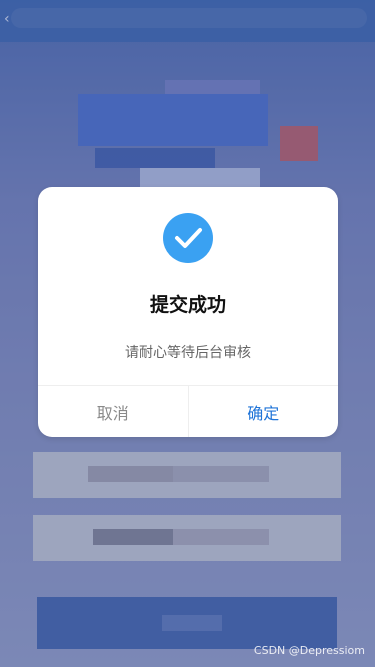  I want to click on dialog-message: 请耐心等待后台审核, so click(188, 353).